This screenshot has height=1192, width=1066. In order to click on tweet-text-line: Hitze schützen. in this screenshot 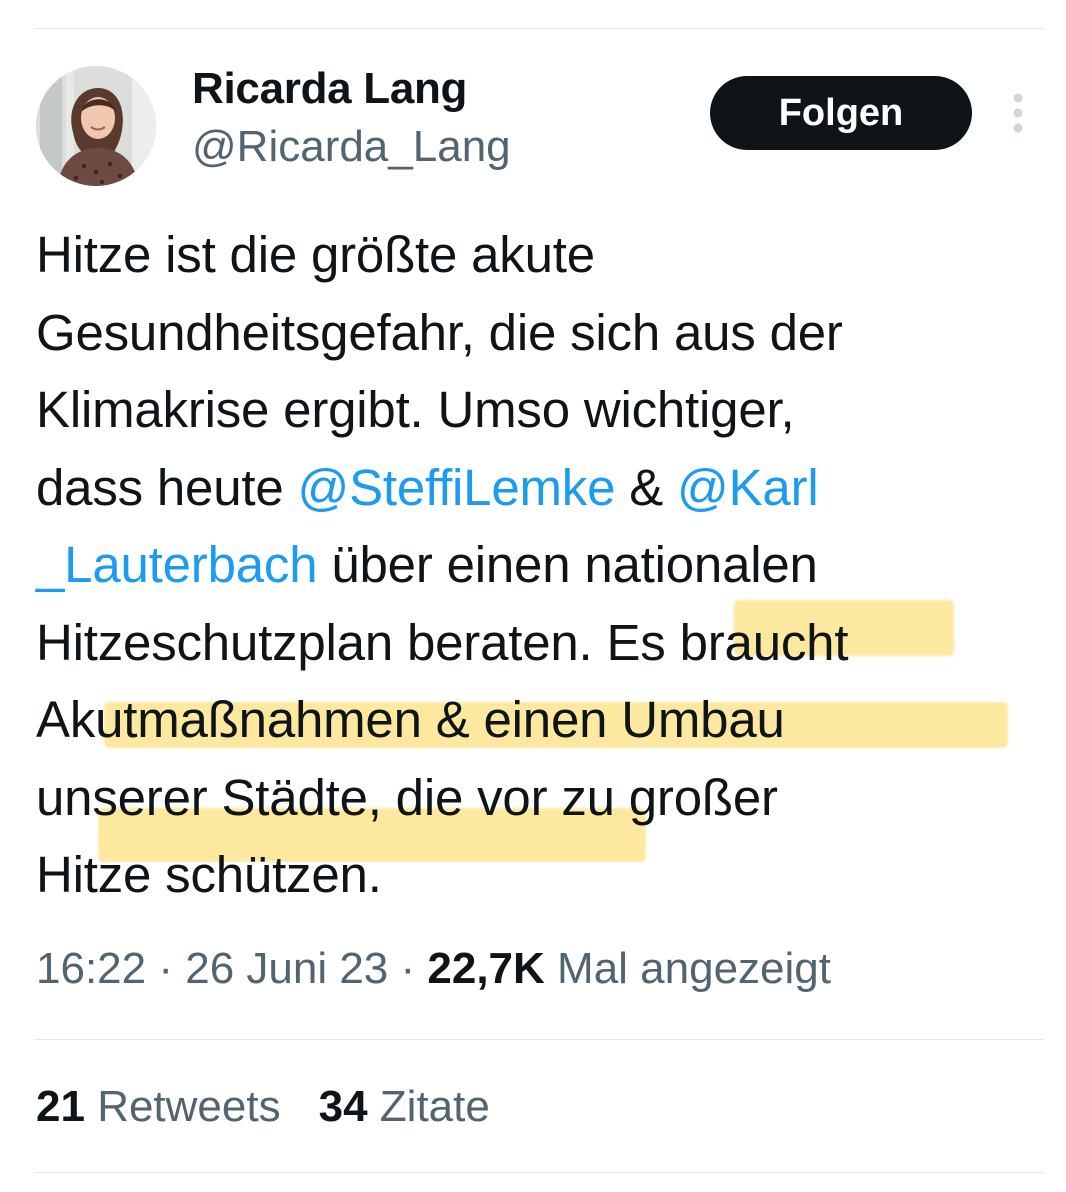, I will do `click(541, 875)`.